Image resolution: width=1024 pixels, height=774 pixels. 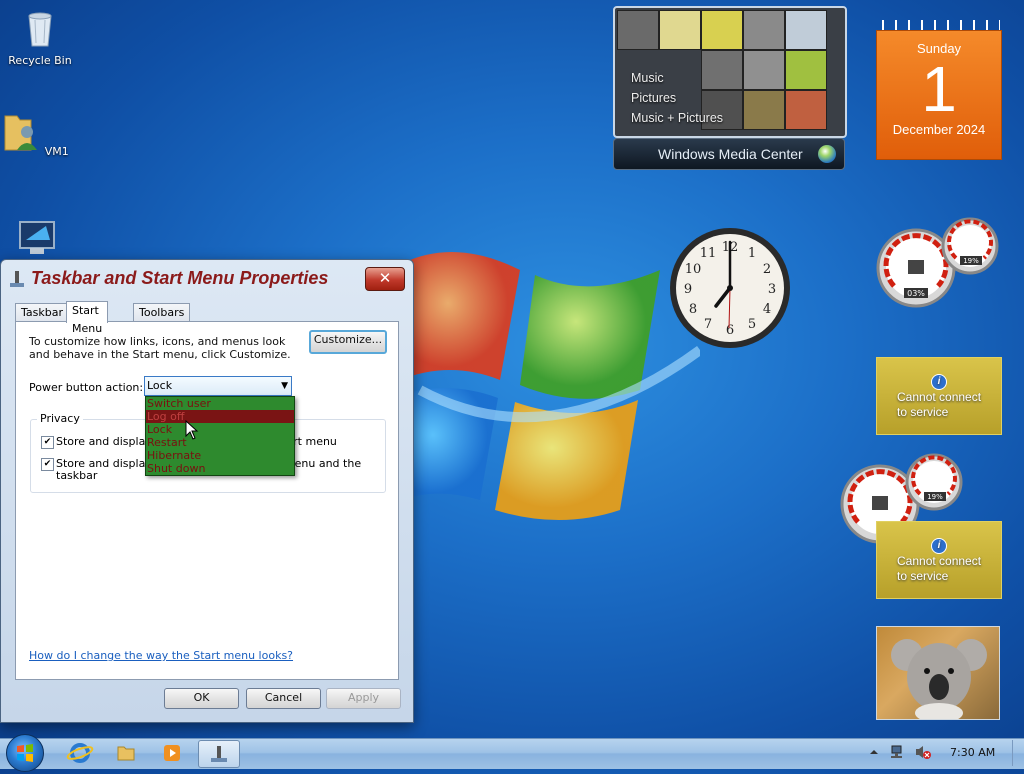 I want to click on media-center-bar-label: Windows Media Center, so click(x=730, y=154).